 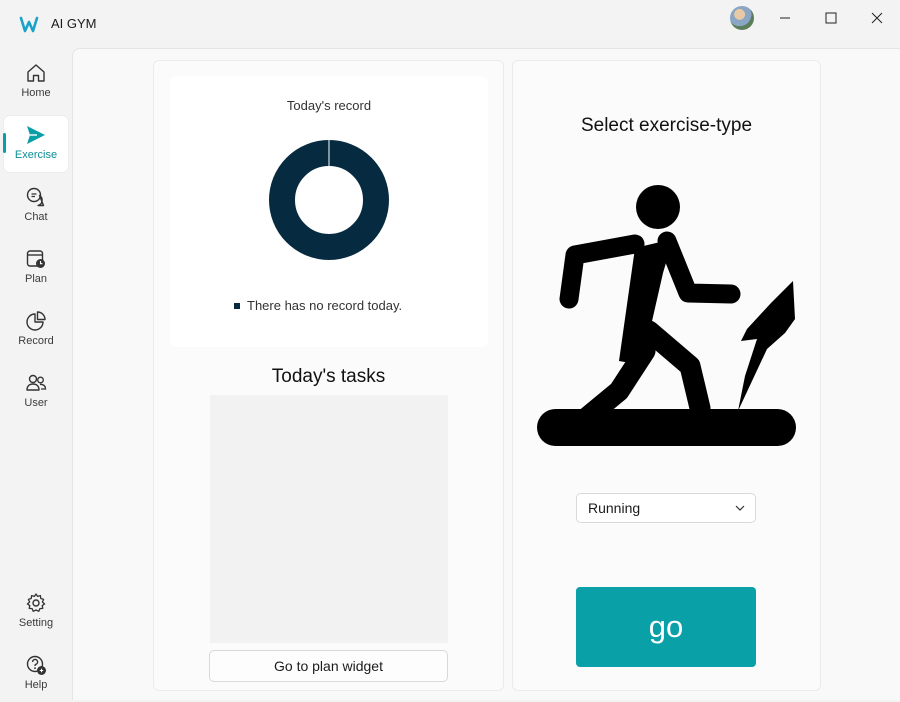 I want to click on sidebar-item-label: Help, so click(x=36, y=685).